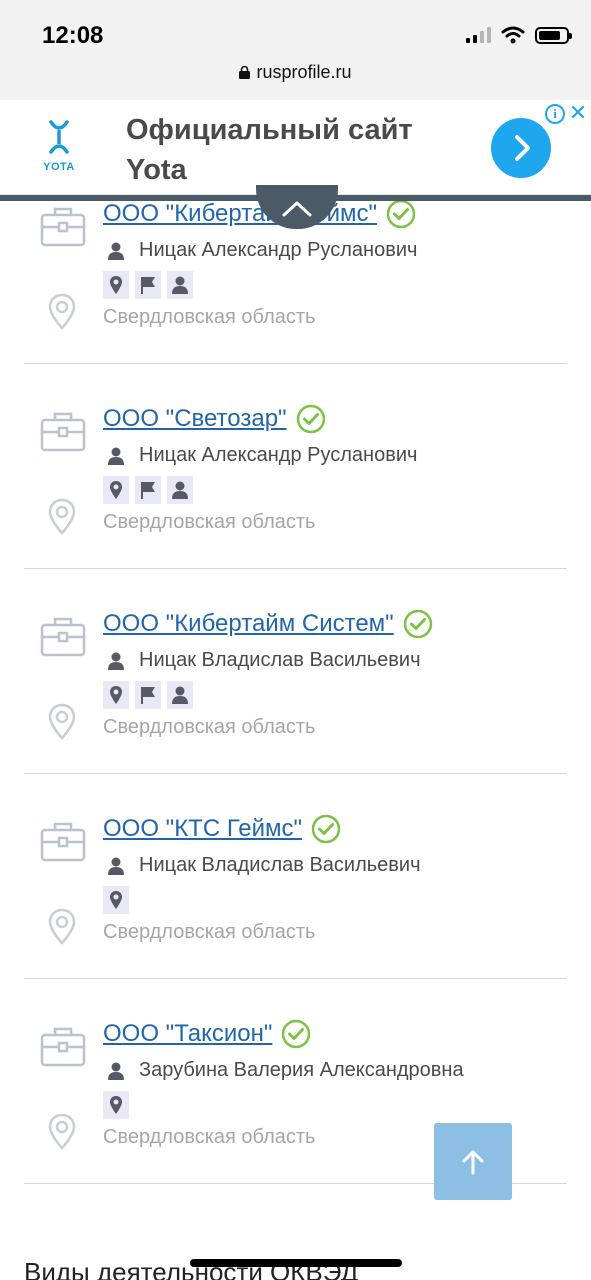  I want to click on lock-icon, so click(245, 72).